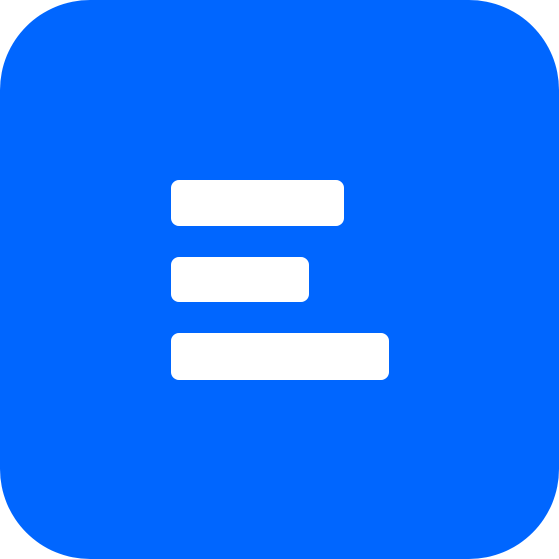  Describe the element at coordinates (257, 203) in the screenshot. I see `text-line-top` at that location.